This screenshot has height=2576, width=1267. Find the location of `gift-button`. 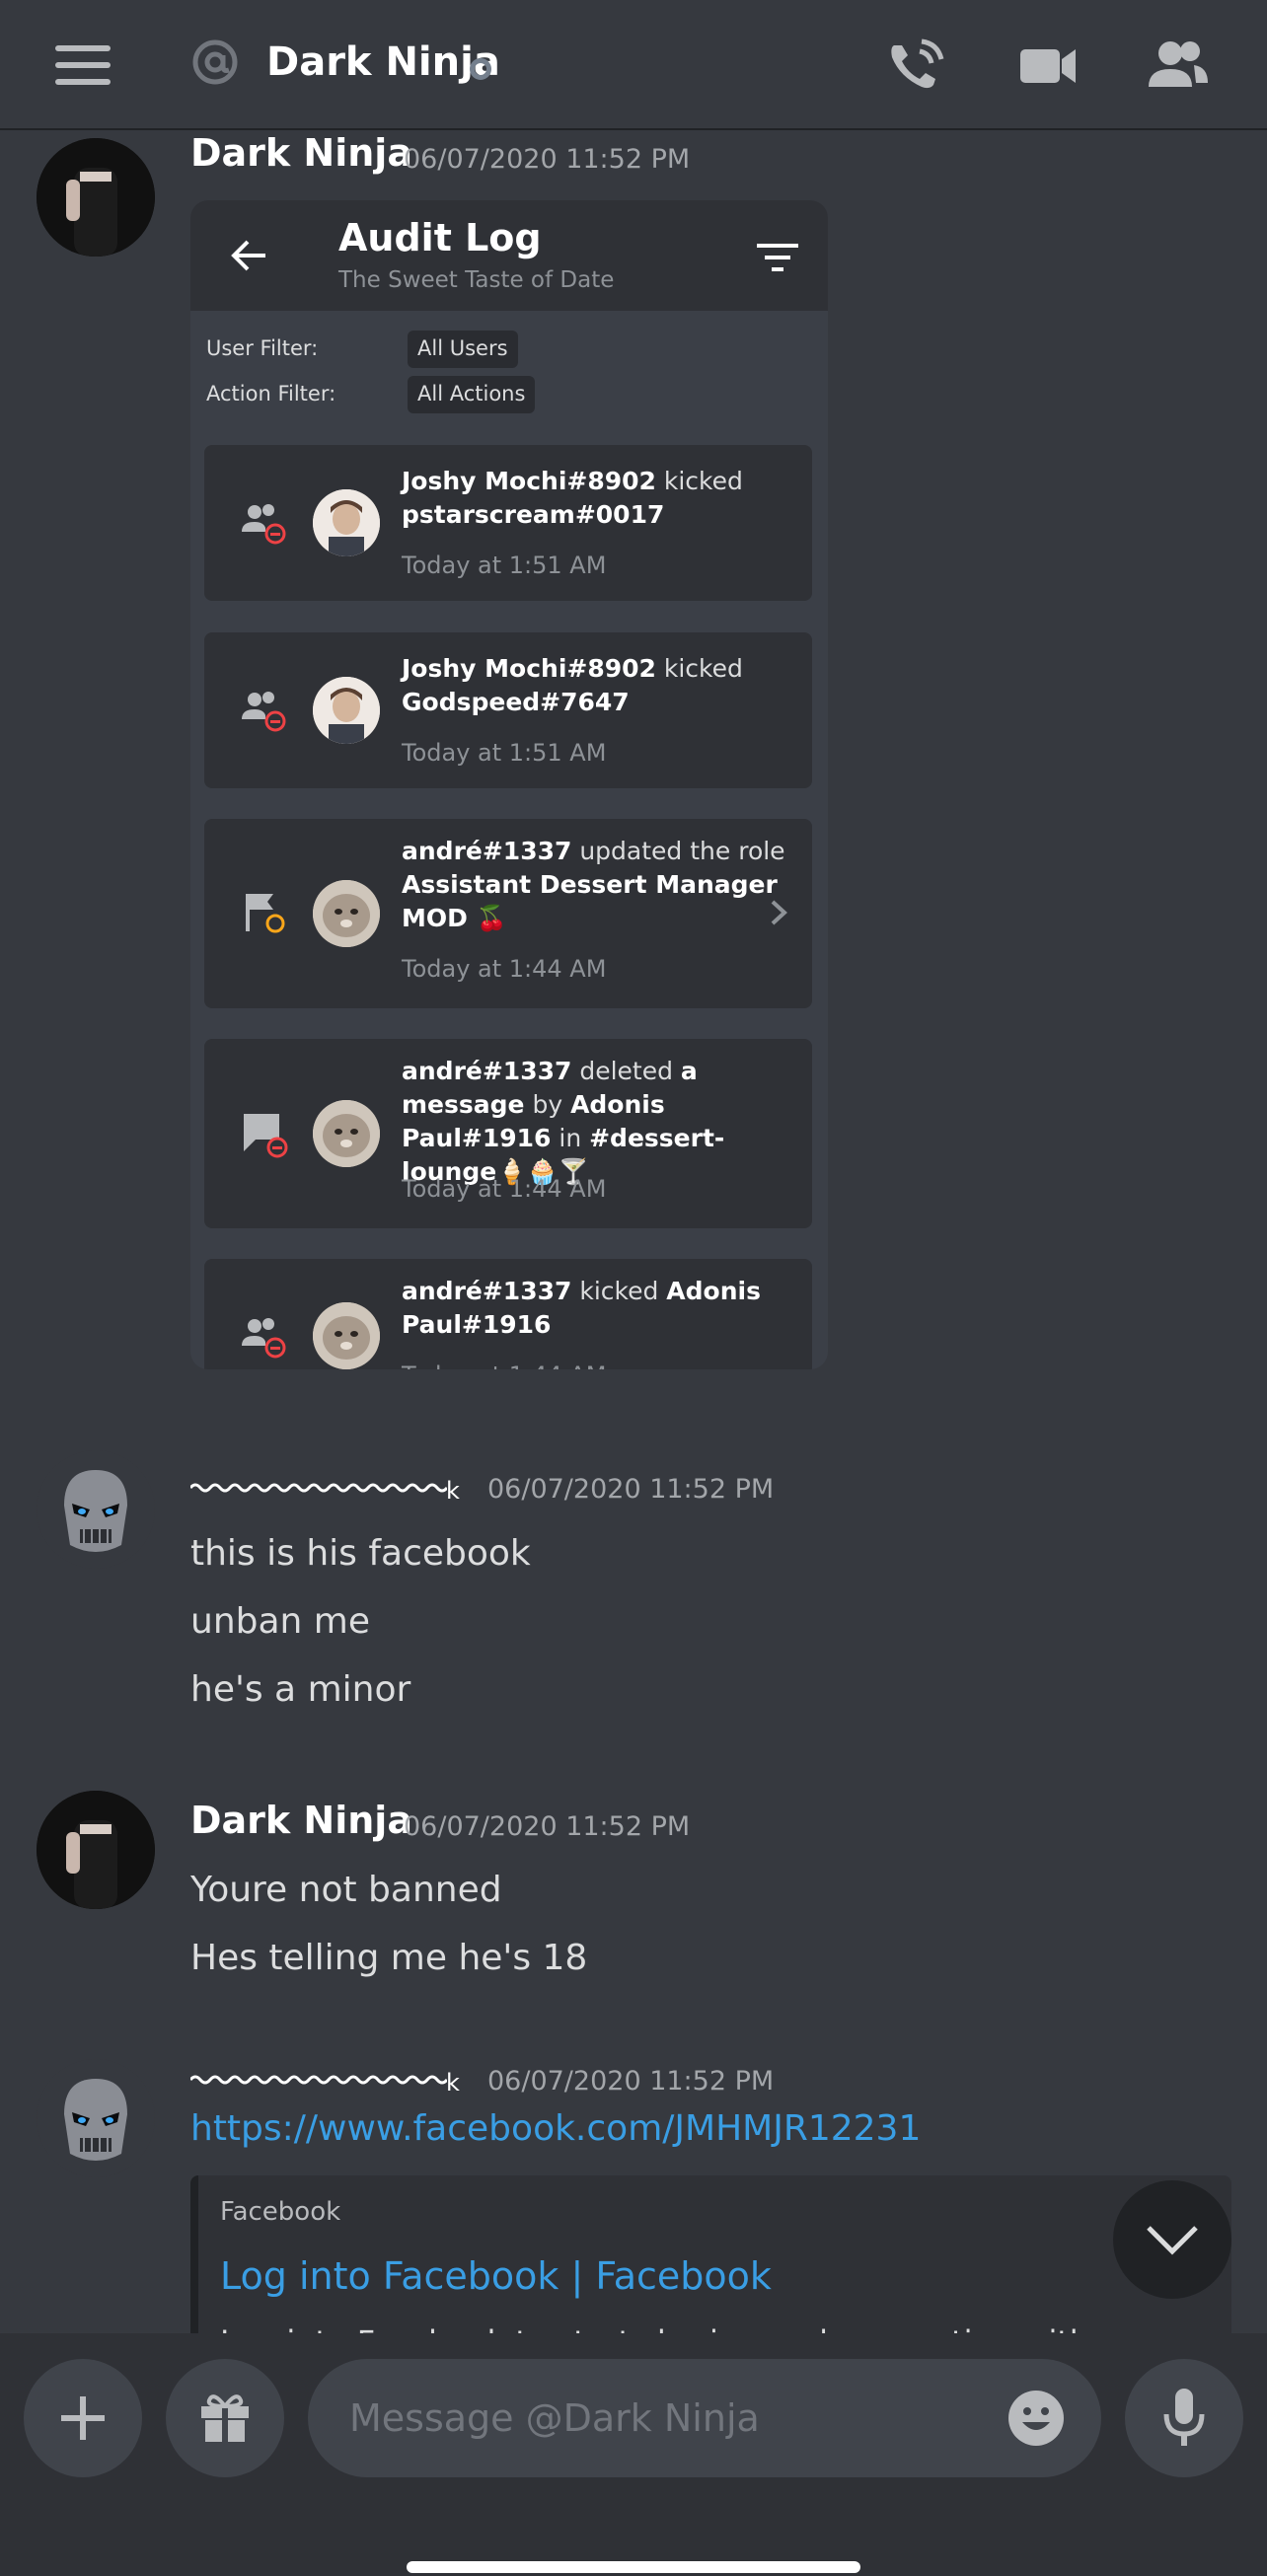

gift-button is located at coordinates (225, 2418).